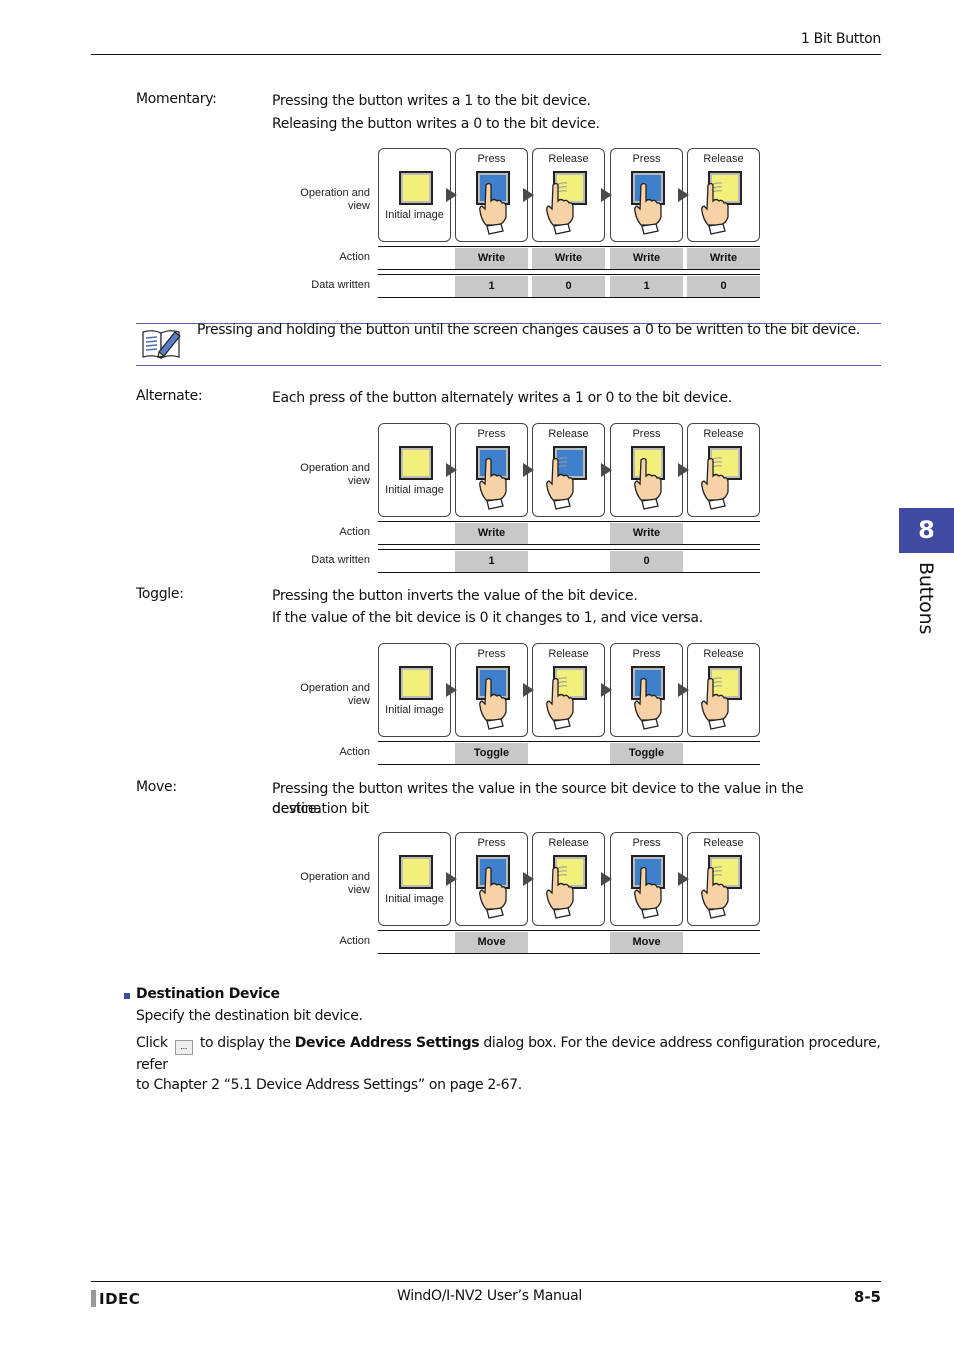 This screenshot has width=954, height=1350. What do you see at coordinates (296, 809) in the screenshot?
I see `move-line-2: device.` at bounding box center [296, 809].